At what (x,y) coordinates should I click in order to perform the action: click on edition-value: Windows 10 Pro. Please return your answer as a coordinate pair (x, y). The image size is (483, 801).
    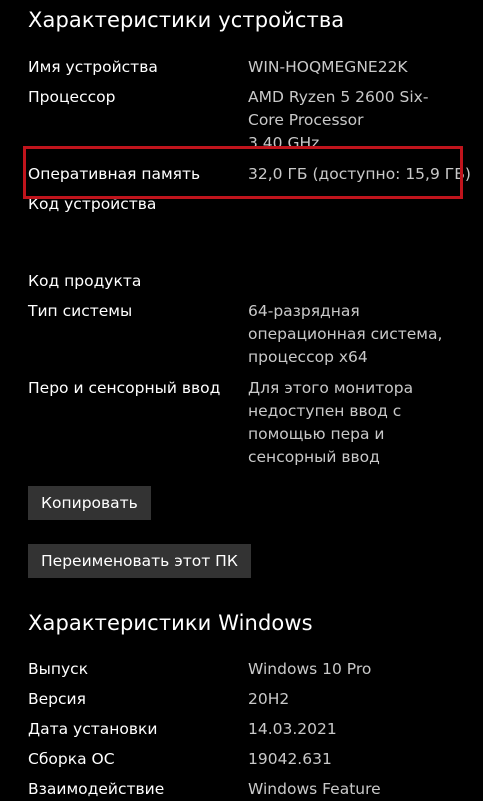
    Looking at the image, I should click on (310, 669).